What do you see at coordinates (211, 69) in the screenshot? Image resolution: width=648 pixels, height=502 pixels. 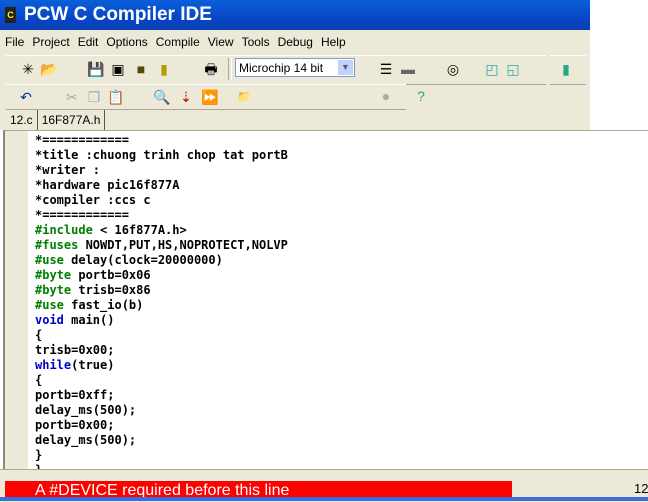 I see `print-icon: 🖶` at bounding box center [211, 69].